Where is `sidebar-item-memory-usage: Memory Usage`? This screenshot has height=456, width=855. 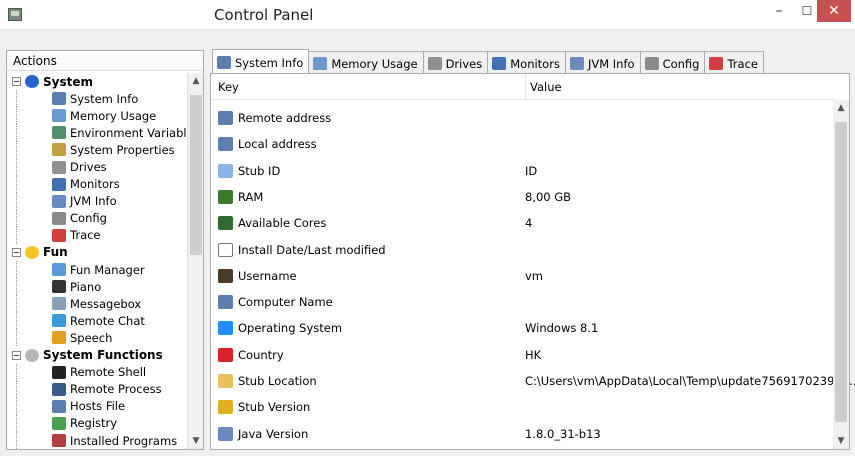
sidebar-item-memory-usage: Memory Usage is located at coordinates (97, 116).